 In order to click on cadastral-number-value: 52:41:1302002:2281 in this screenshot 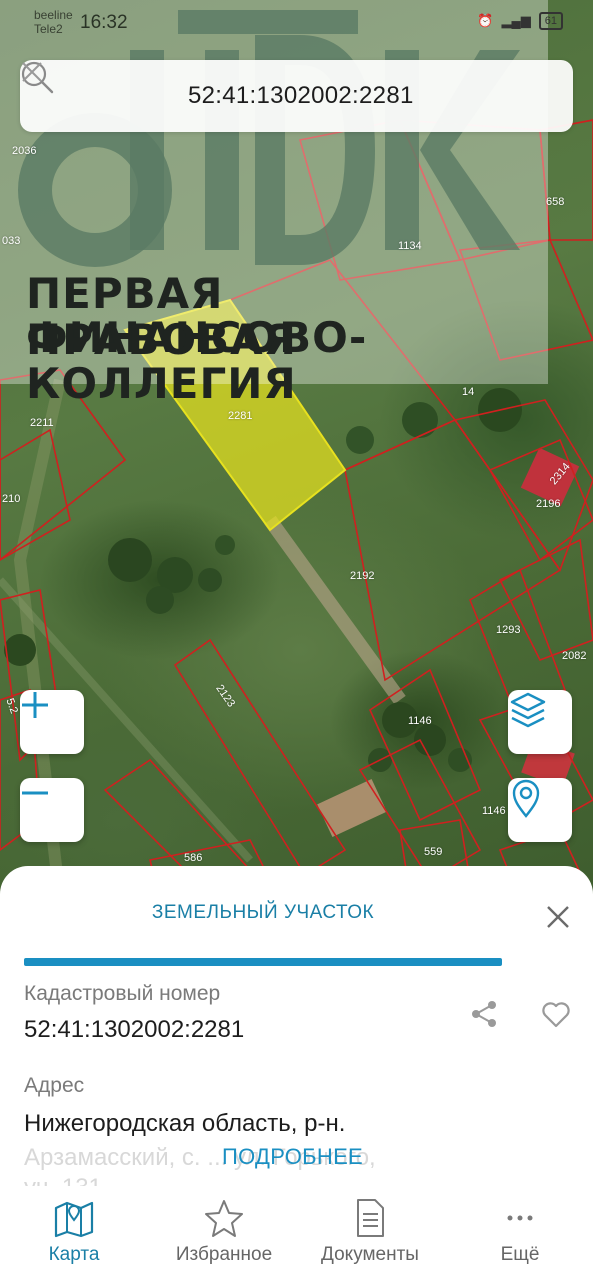, I will do `click(134, 1029)`.